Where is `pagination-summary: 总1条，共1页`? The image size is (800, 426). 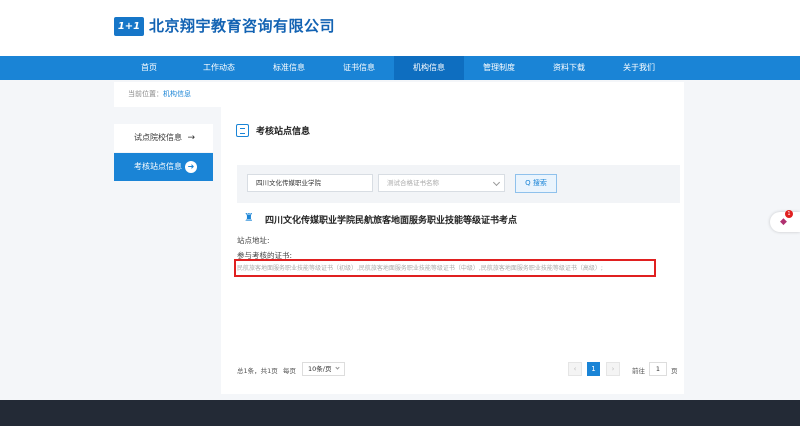 pagination-summary: 总1条，共1页 is located at coordinates (257, 371).